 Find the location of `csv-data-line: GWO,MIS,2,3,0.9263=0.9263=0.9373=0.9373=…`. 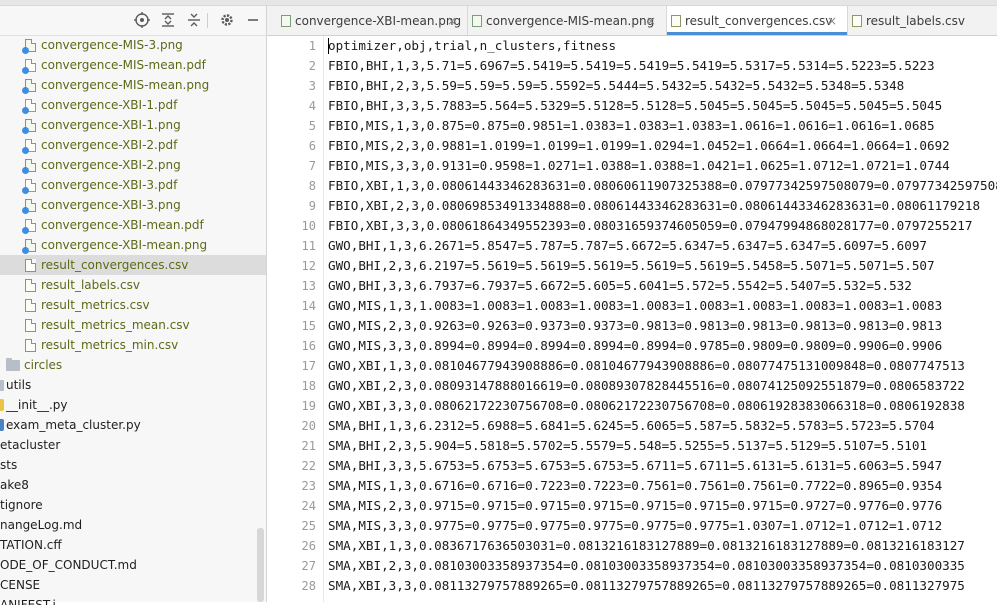

csv-data-line: GWO,MIS,2,3,0.9263=0.9263=0.9373=0.9373=… is located at coordinates (662, 326).